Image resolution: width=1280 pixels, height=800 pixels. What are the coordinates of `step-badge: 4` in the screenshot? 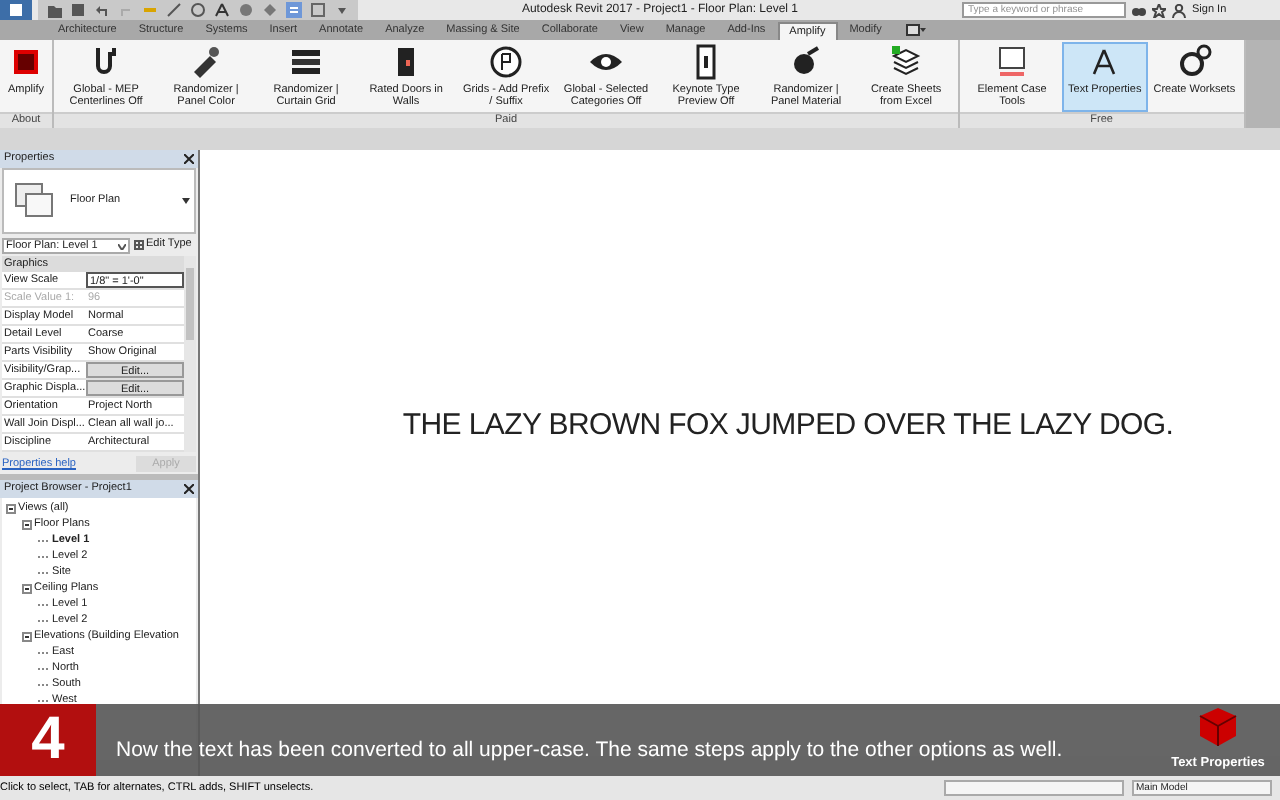 It's located at (48, 740).